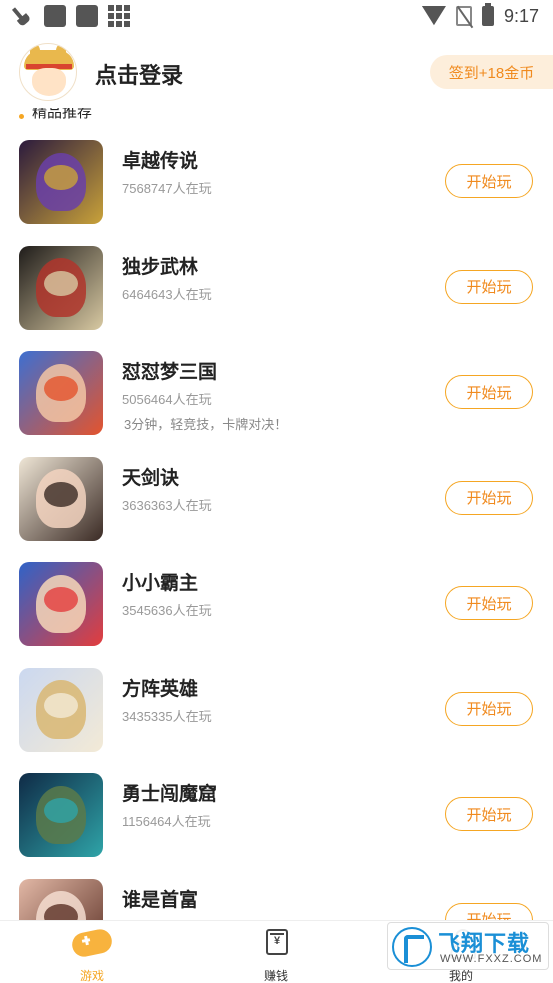  What do you see at coordinates (167, 610) in the screenshot?
I see `game-player-count: 3545636人在玩` at bounding box center [167, 610].